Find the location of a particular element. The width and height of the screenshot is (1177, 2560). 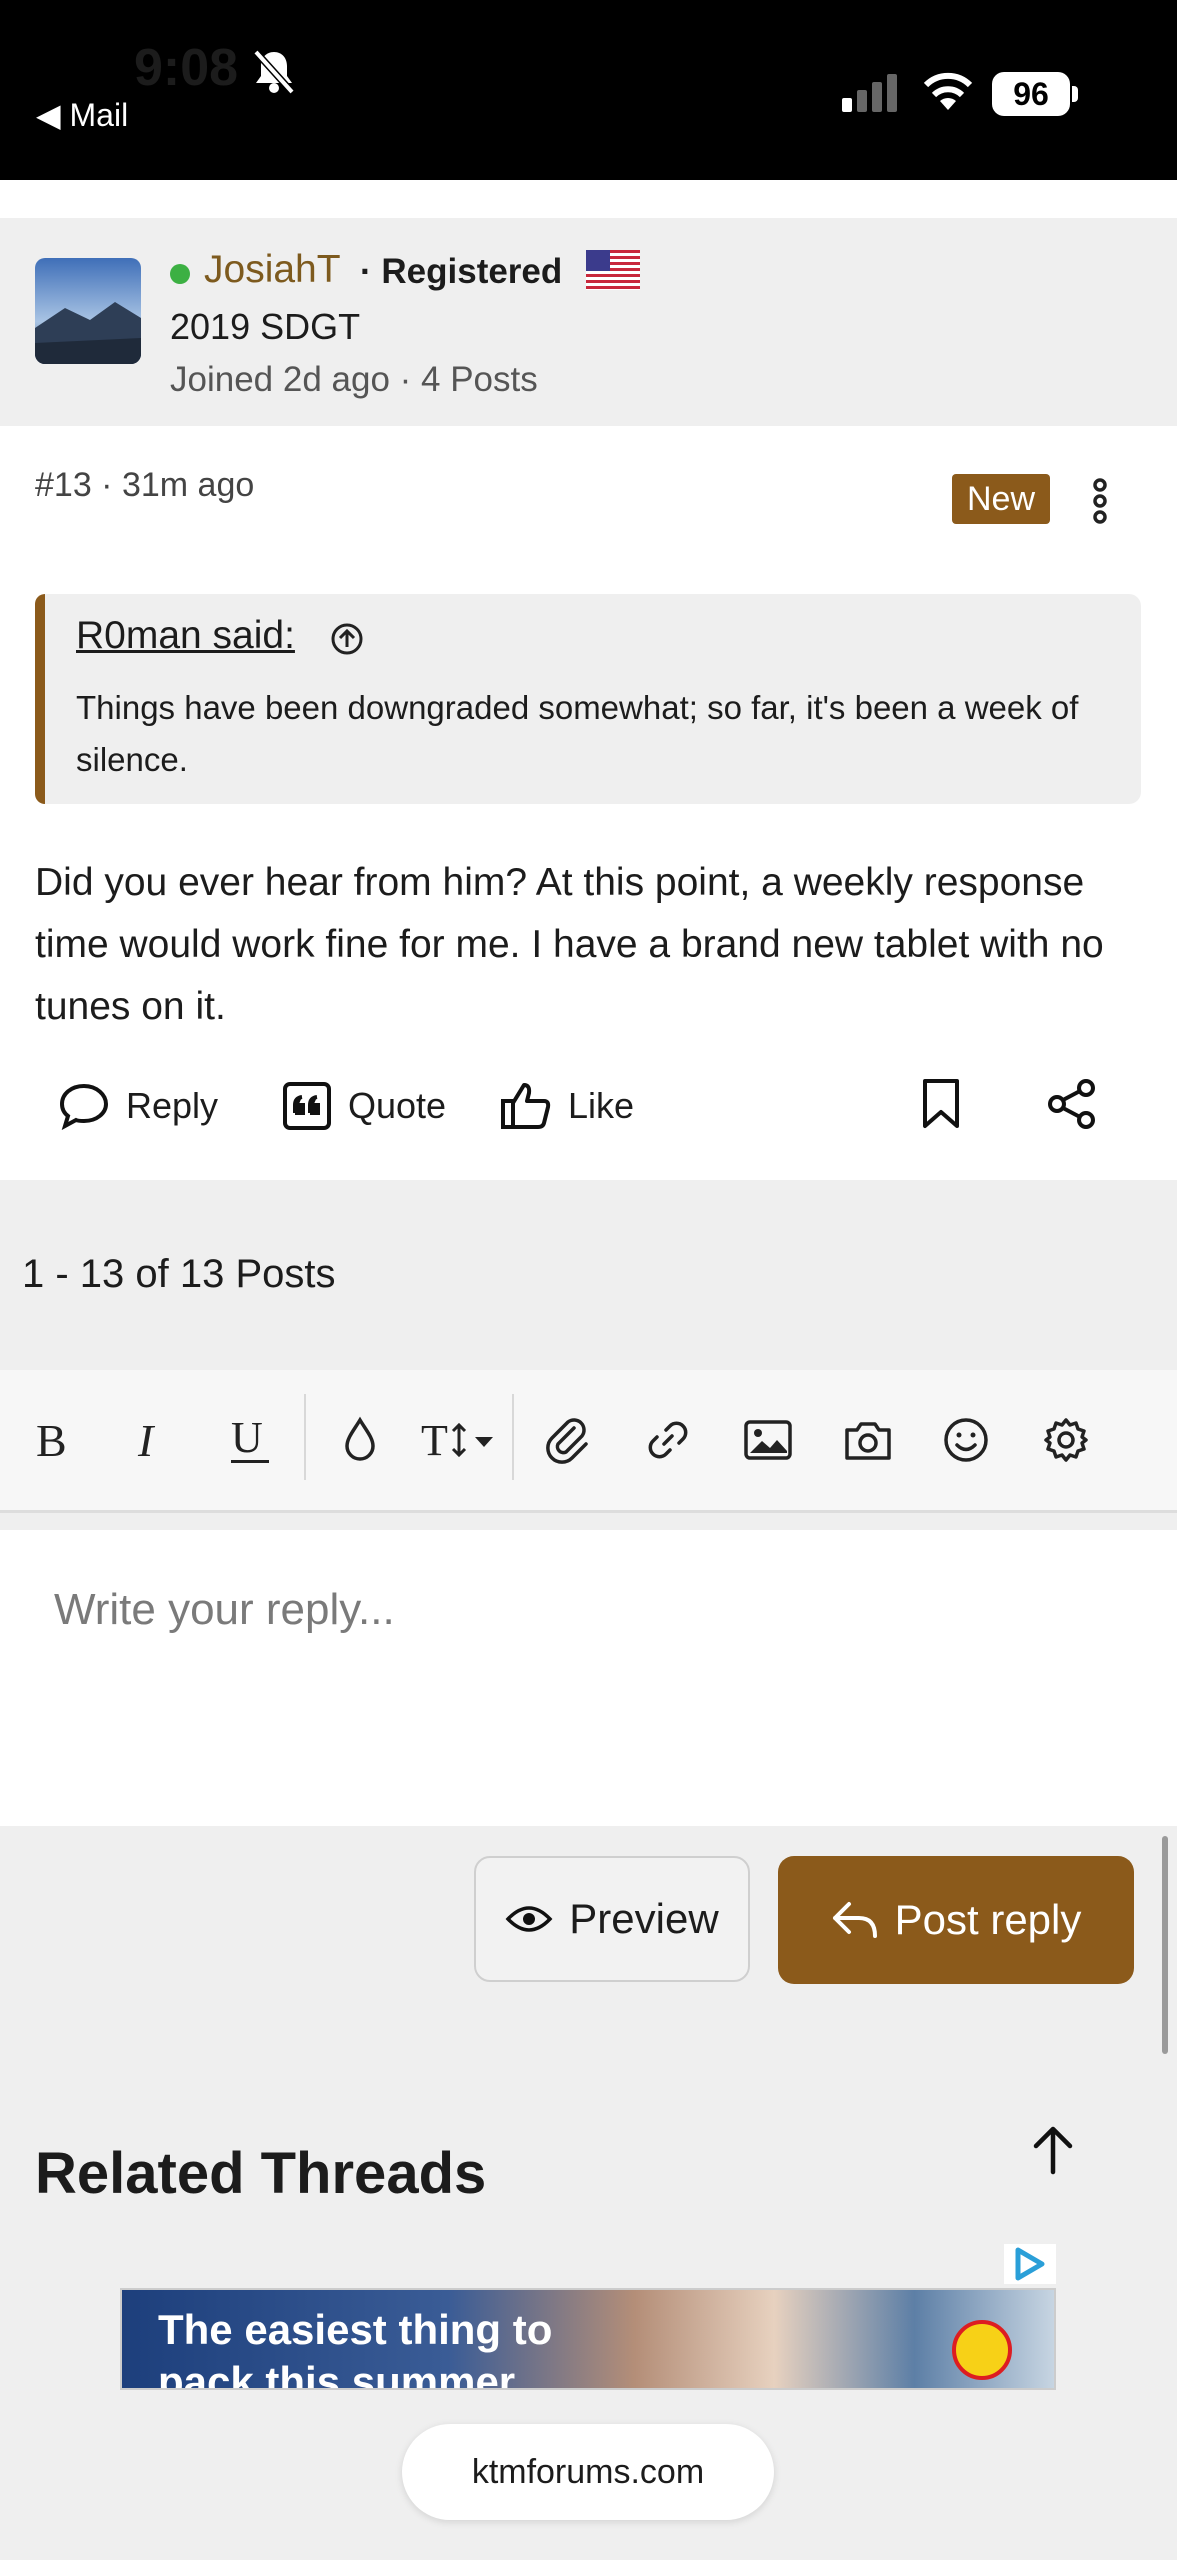

thumbs-up-icon is located at coordinates (526, 1106).